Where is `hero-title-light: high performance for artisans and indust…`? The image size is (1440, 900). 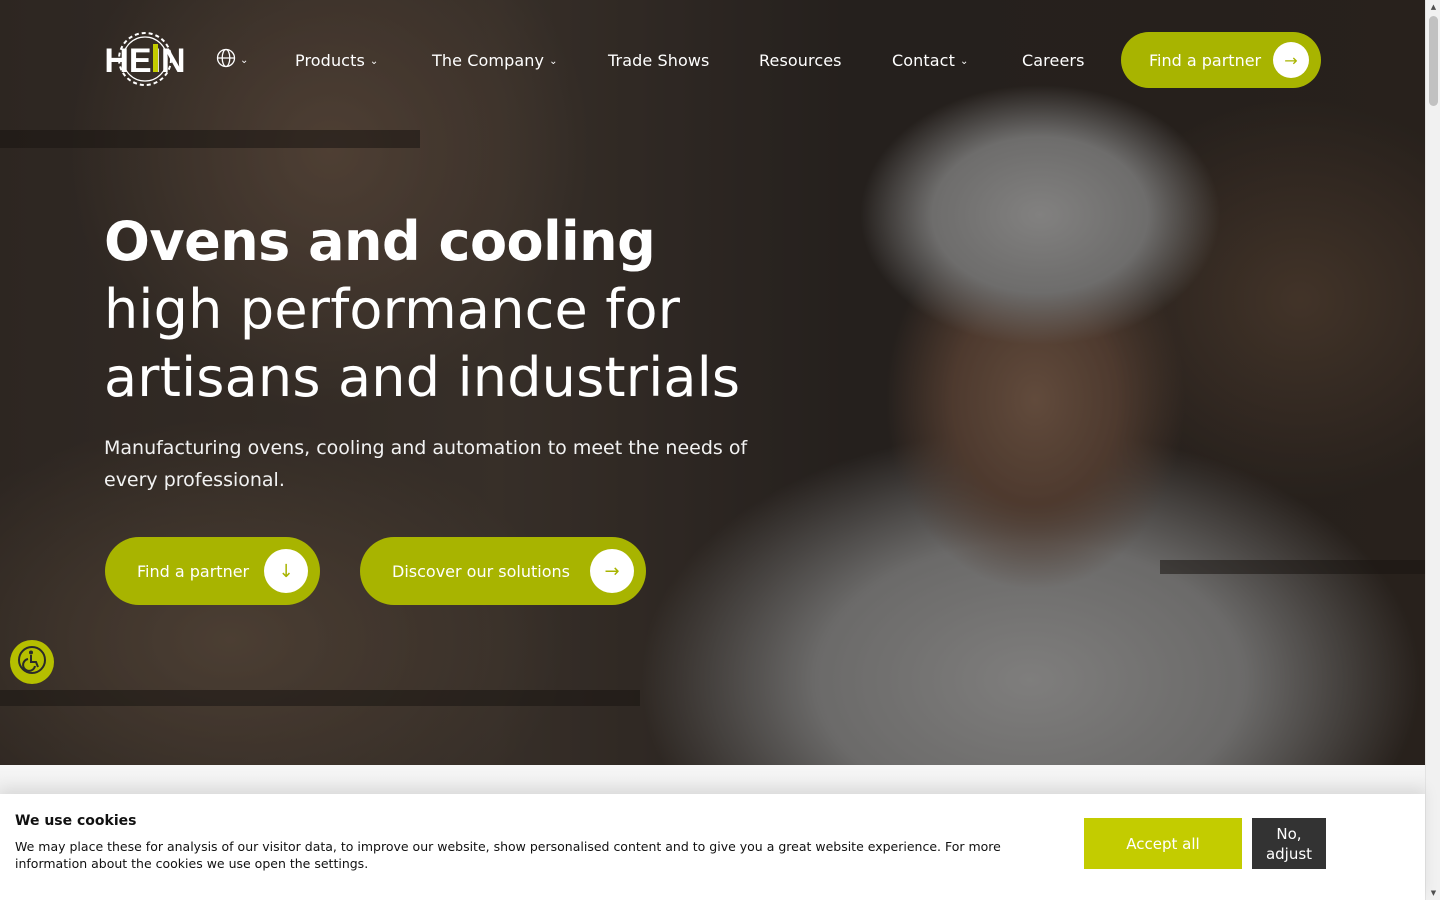 hero-title-light: high performance for artisans and indust… is located at coordinates (422, 343).